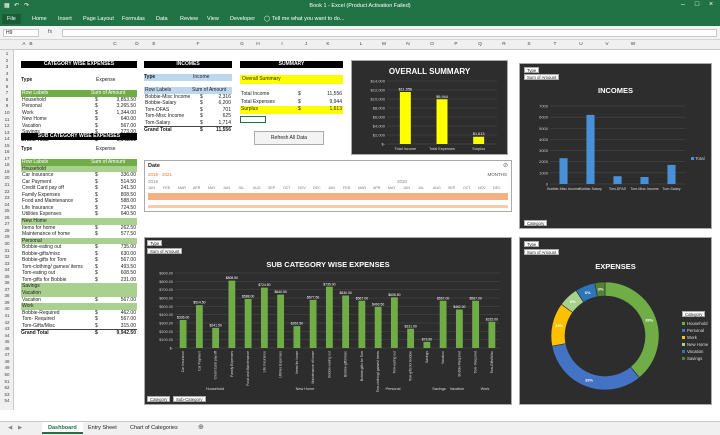  What do you see at coordinates (7, 354) in the screenshot?
I see `row-header: 47` at bounding box center [7, 354].